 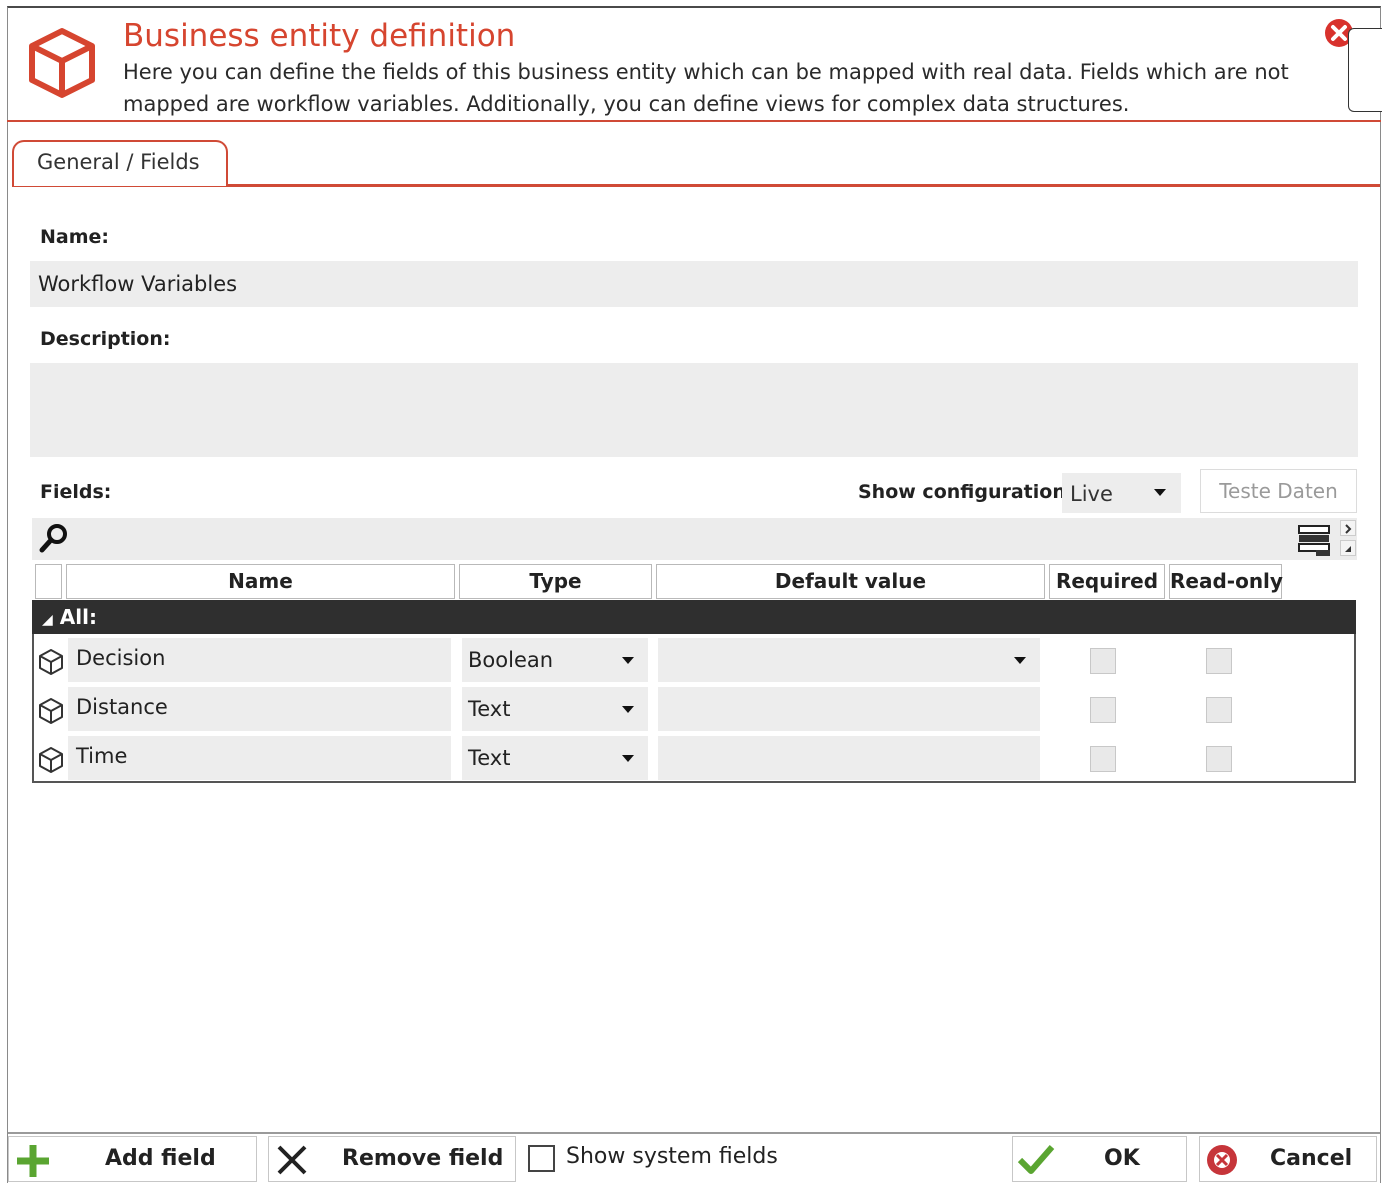 I want to click on description-input, so click(x=694, y=410).